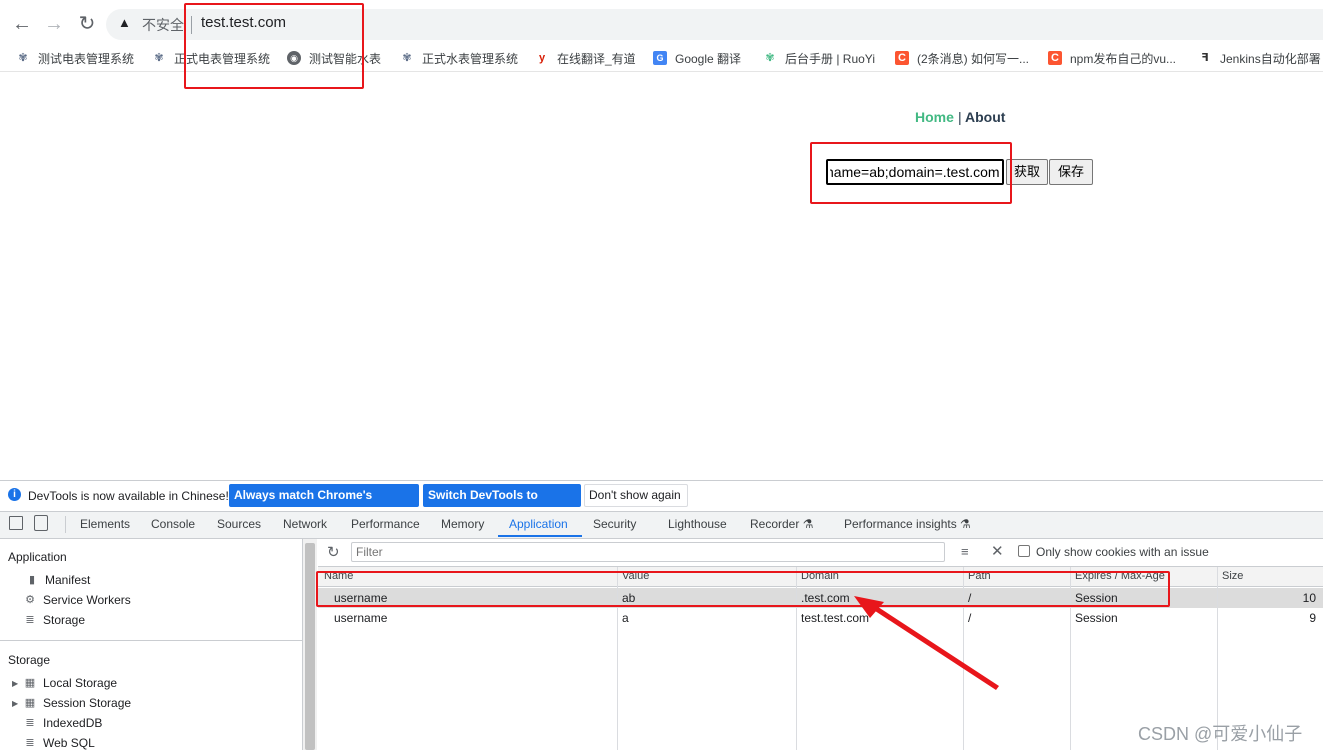  I want to click on arrow-head, so click(869, 607).